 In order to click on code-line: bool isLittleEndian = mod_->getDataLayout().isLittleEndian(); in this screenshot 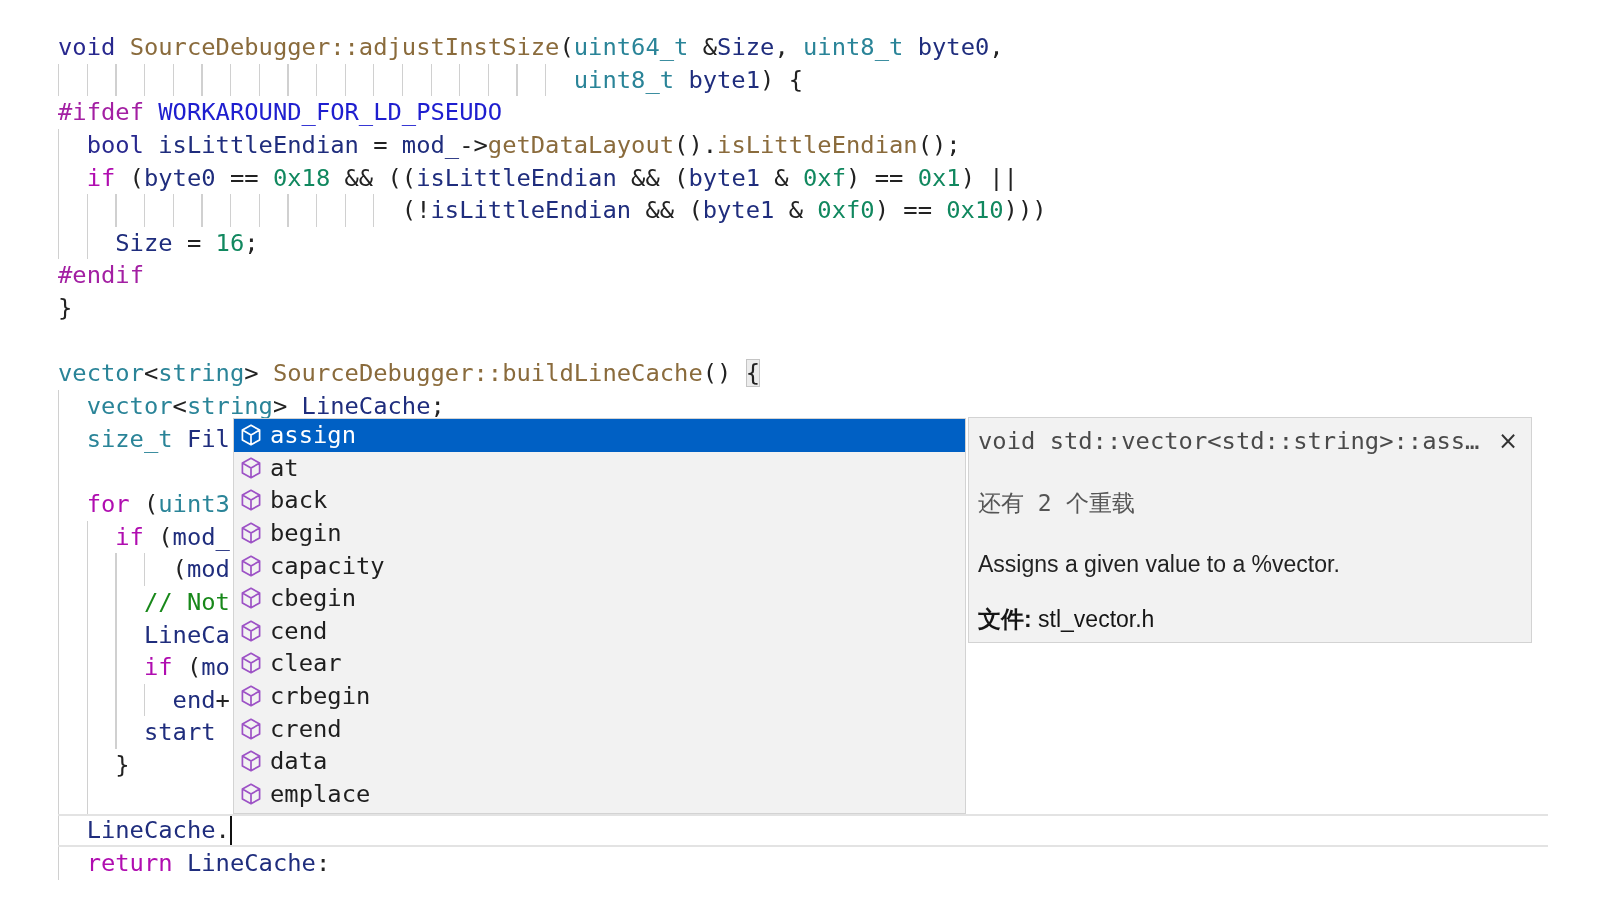, I will do `click(523, 145)`.